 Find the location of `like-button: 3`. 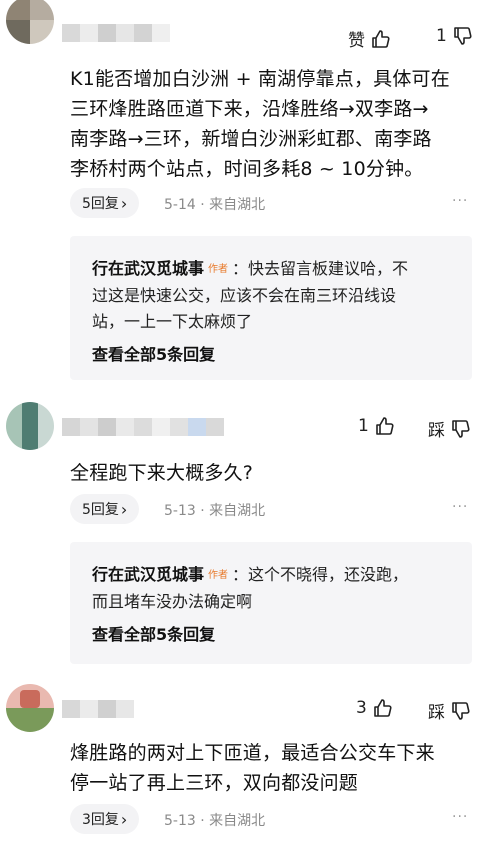

like-button: 3 is located at coordinates (374, 708).